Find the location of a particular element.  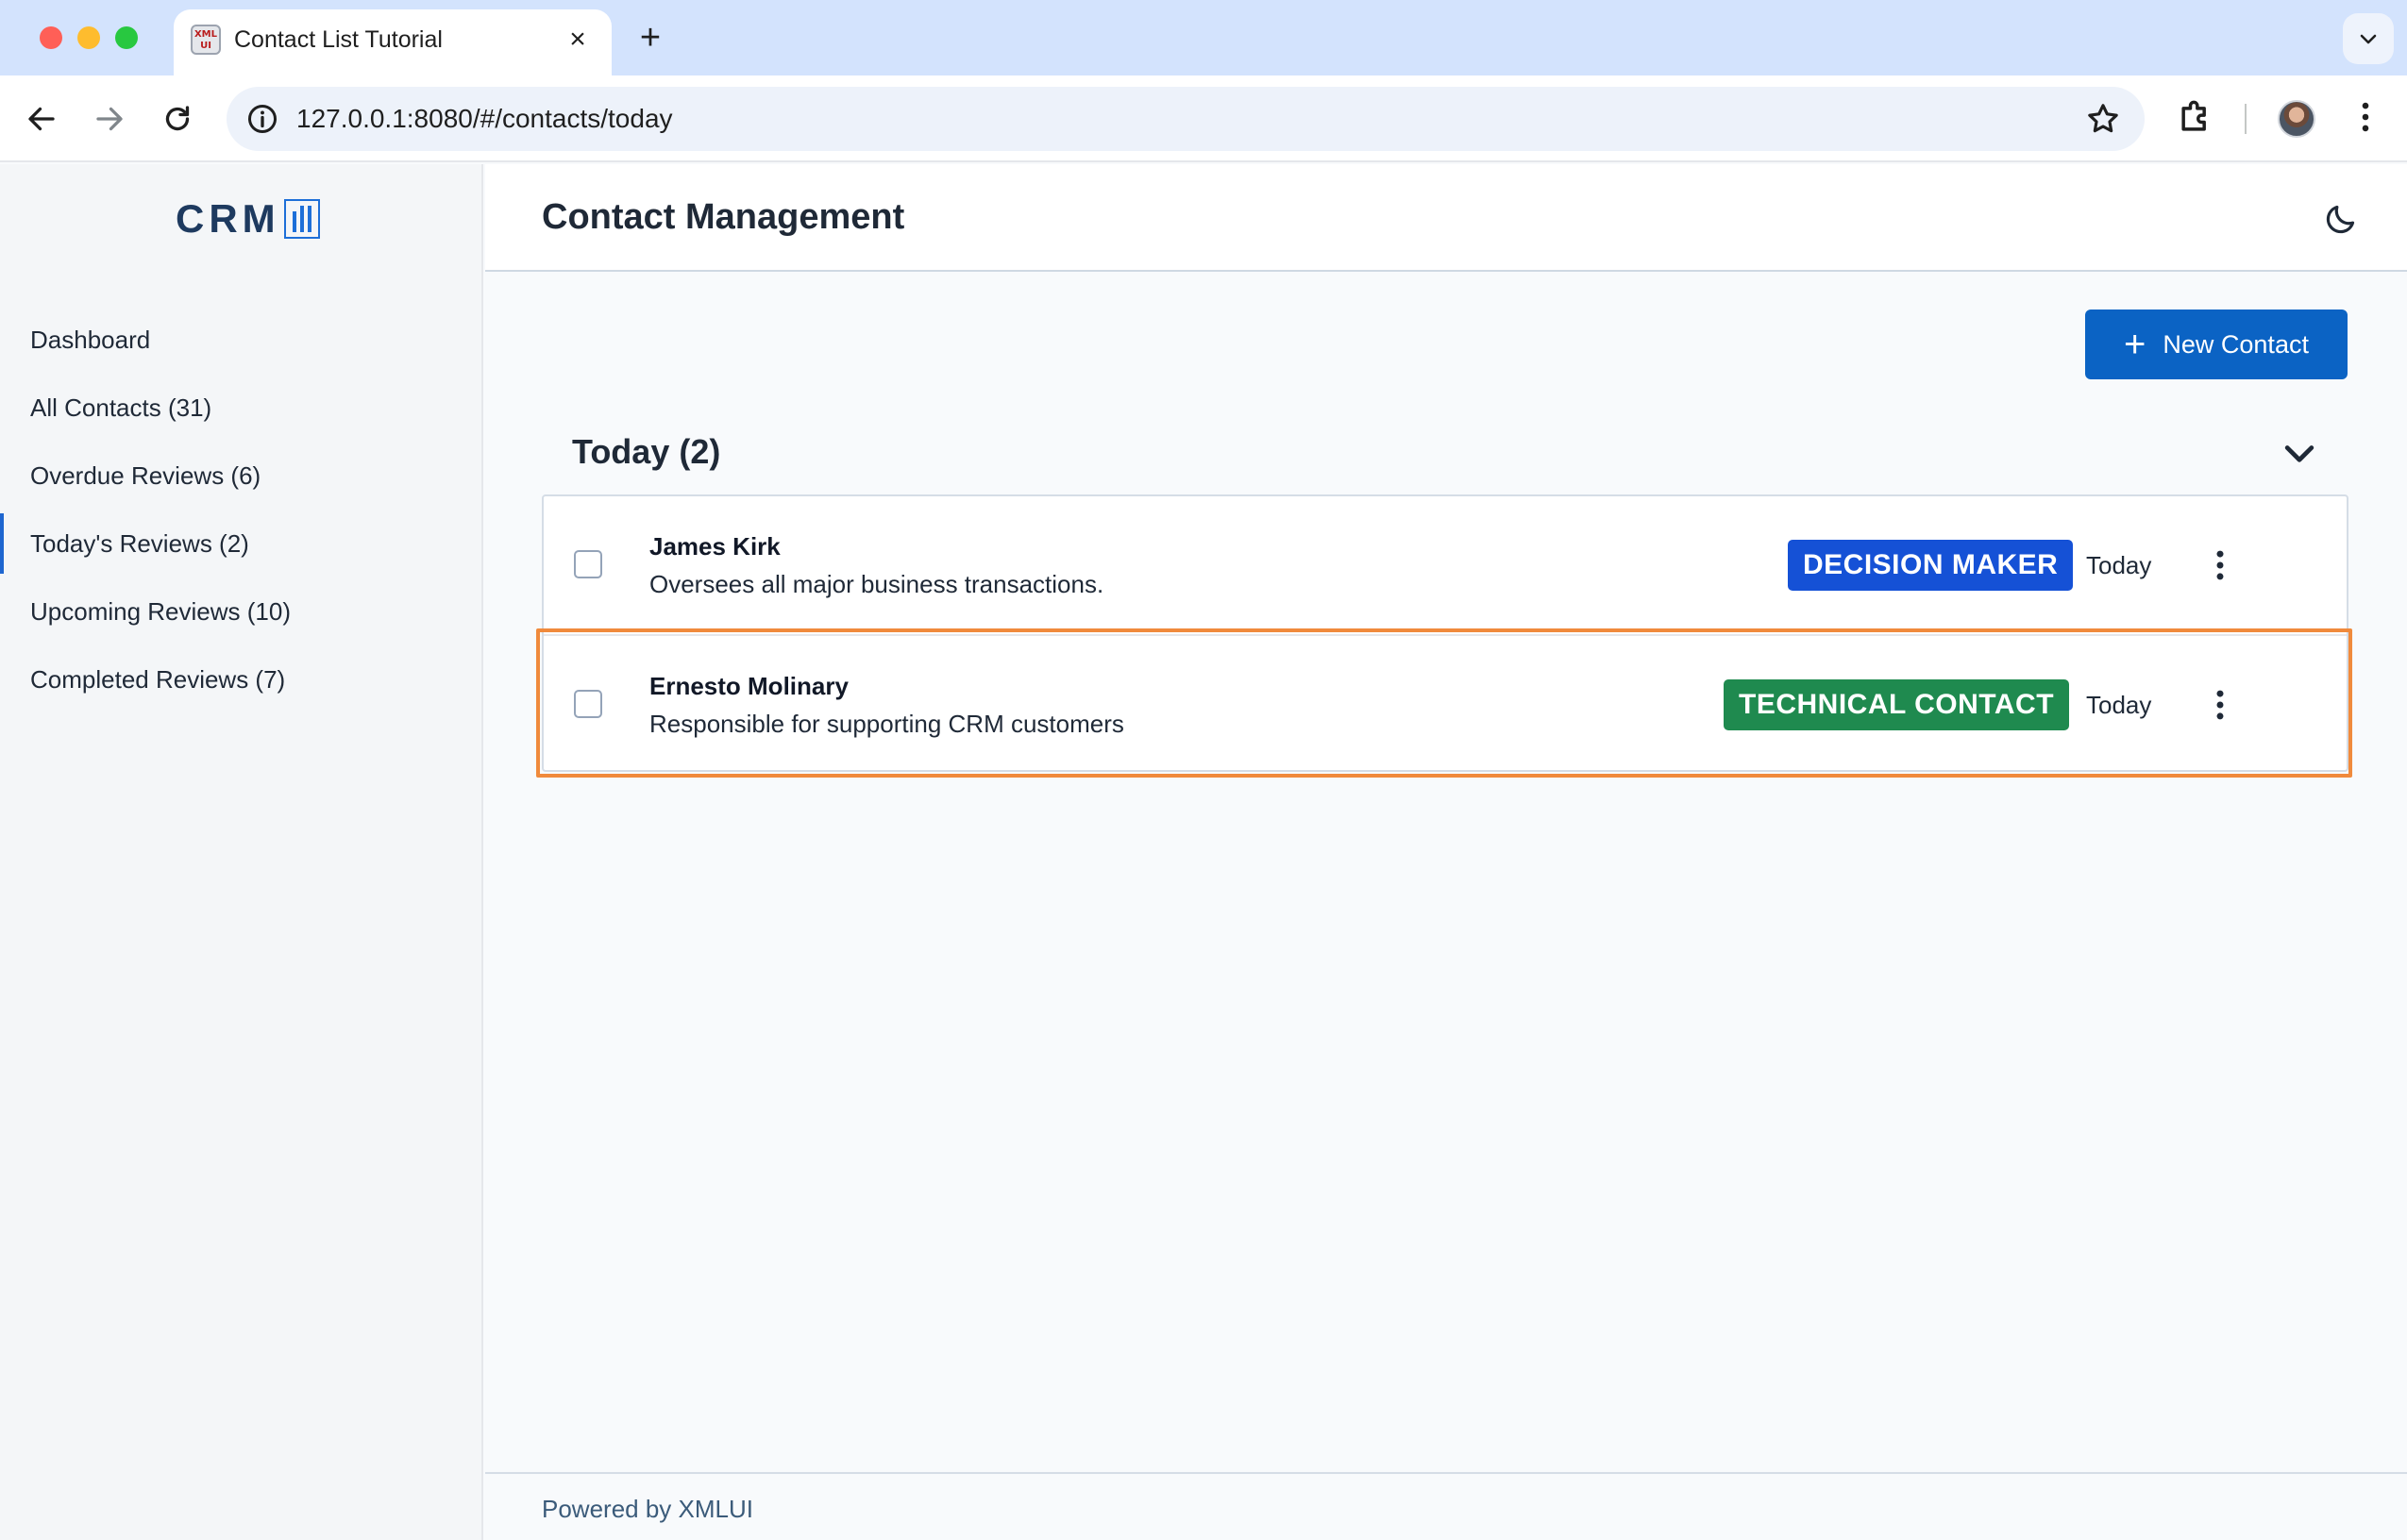

extensions-button is located at coordinates (2197, 119).